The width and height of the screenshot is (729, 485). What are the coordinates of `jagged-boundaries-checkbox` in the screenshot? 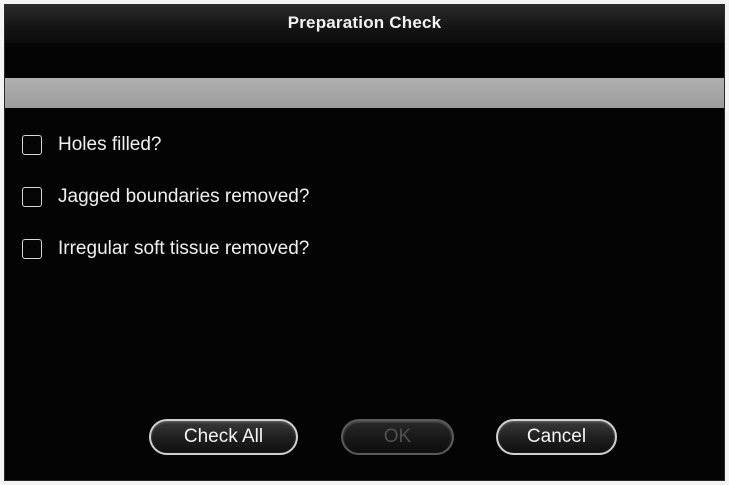 It's located at (32, 197).